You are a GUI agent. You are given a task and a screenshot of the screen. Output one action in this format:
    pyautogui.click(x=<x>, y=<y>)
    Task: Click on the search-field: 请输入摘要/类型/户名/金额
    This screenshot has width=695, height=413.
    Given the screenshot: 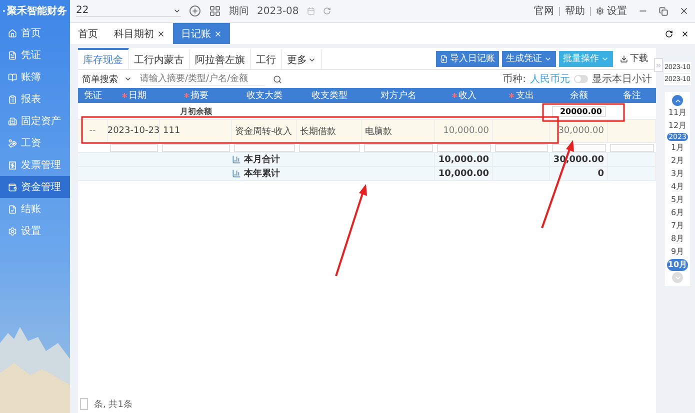 What is the action you would take?
    pyautogui.click(x=202, y=79)
    